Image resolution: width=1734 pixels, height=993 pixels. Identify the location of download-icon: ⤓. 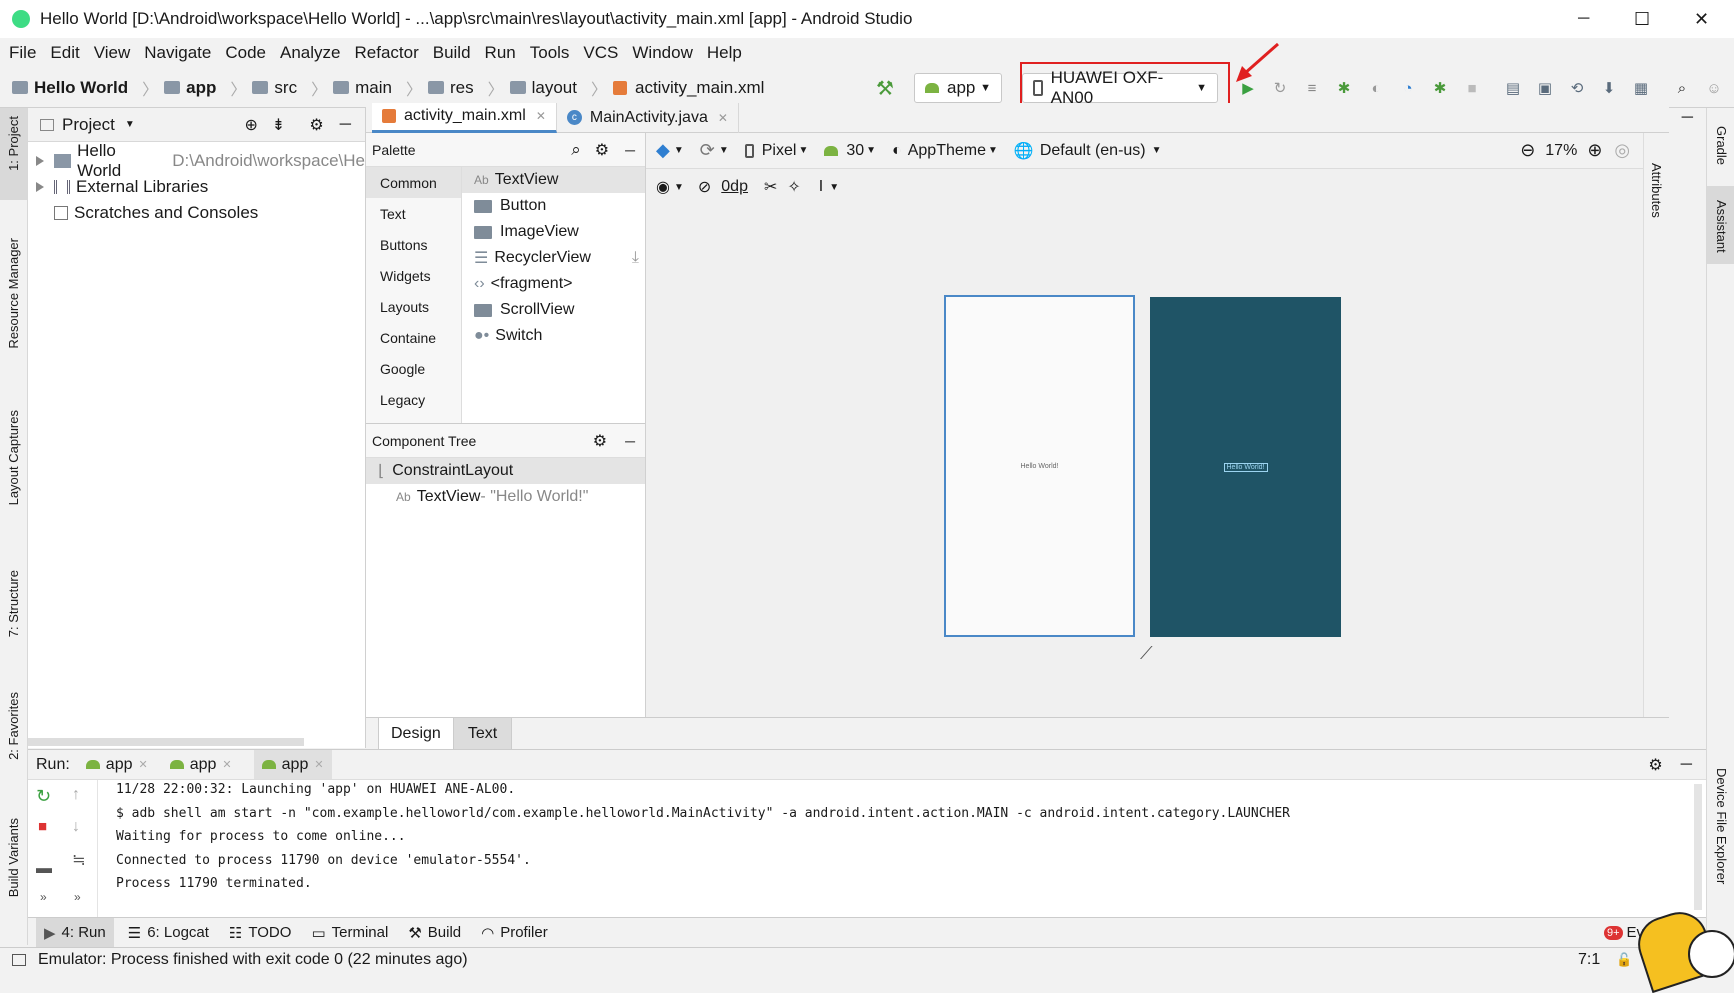
(635, 258).